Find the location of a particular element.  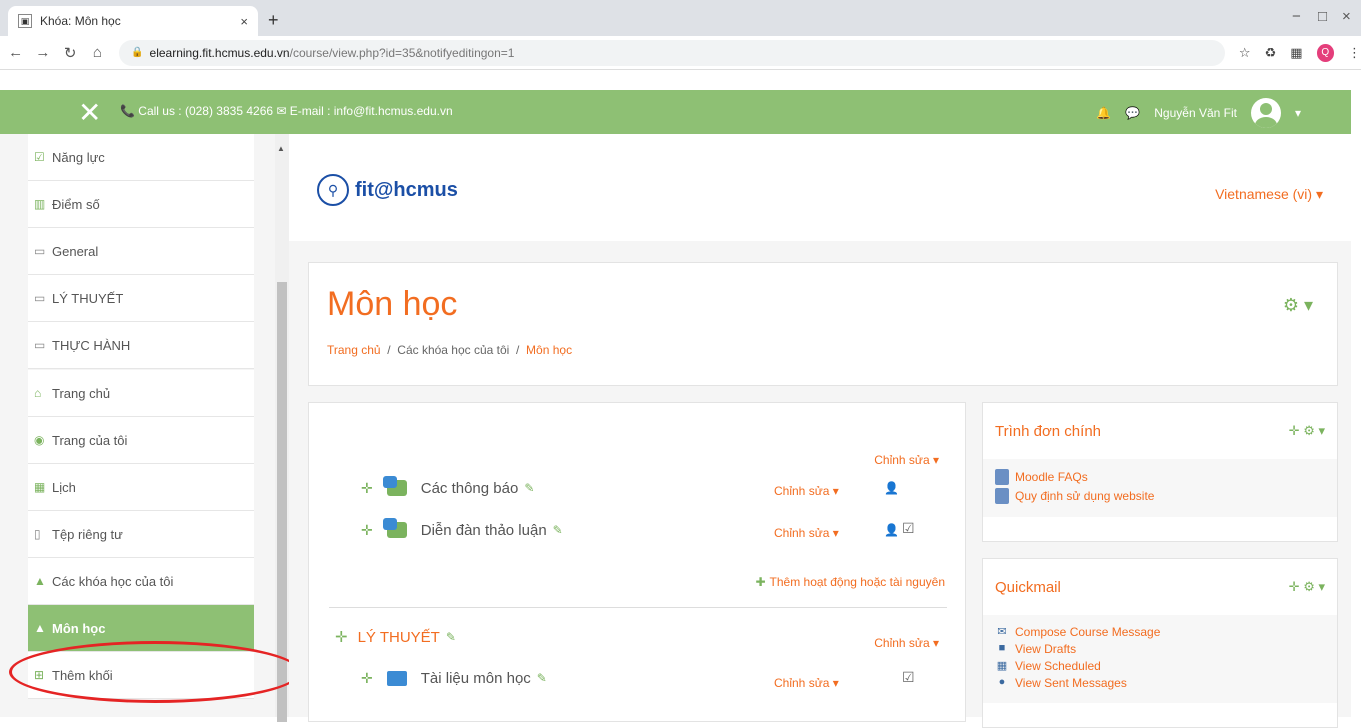

activity-name: Các thông báo is located at coordinates (470, 488).